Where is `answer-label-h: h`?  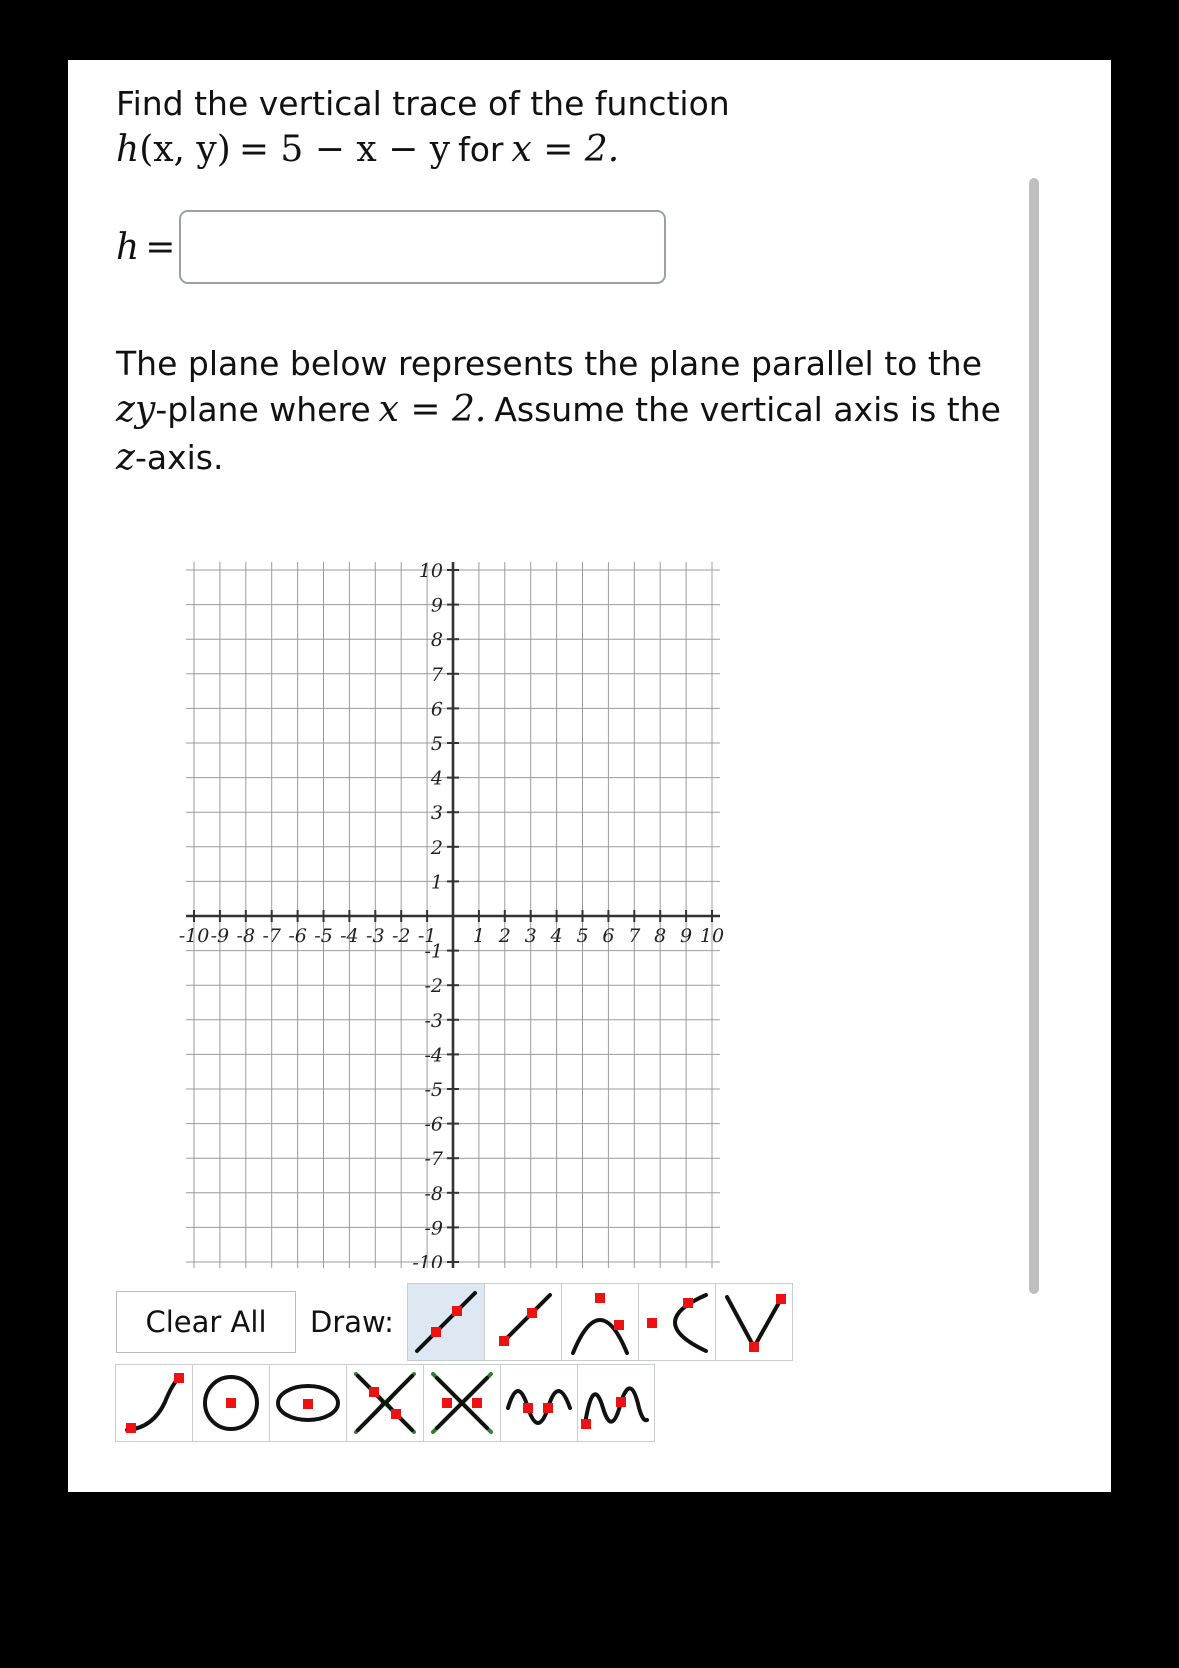 answer-label-h: h is located at coordinates (128, 247).